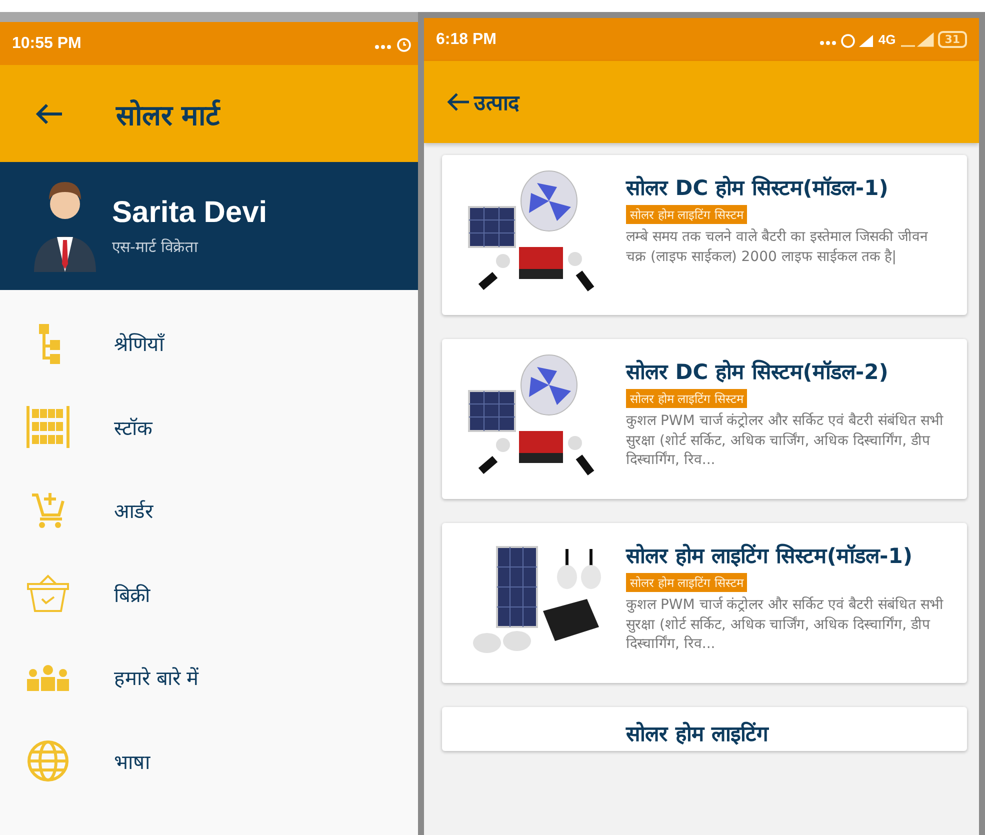  What do you see at coordinates (496, 103) in the screenshot?
I see `app-title: उत्पाद` at bounding box center [496, 103].